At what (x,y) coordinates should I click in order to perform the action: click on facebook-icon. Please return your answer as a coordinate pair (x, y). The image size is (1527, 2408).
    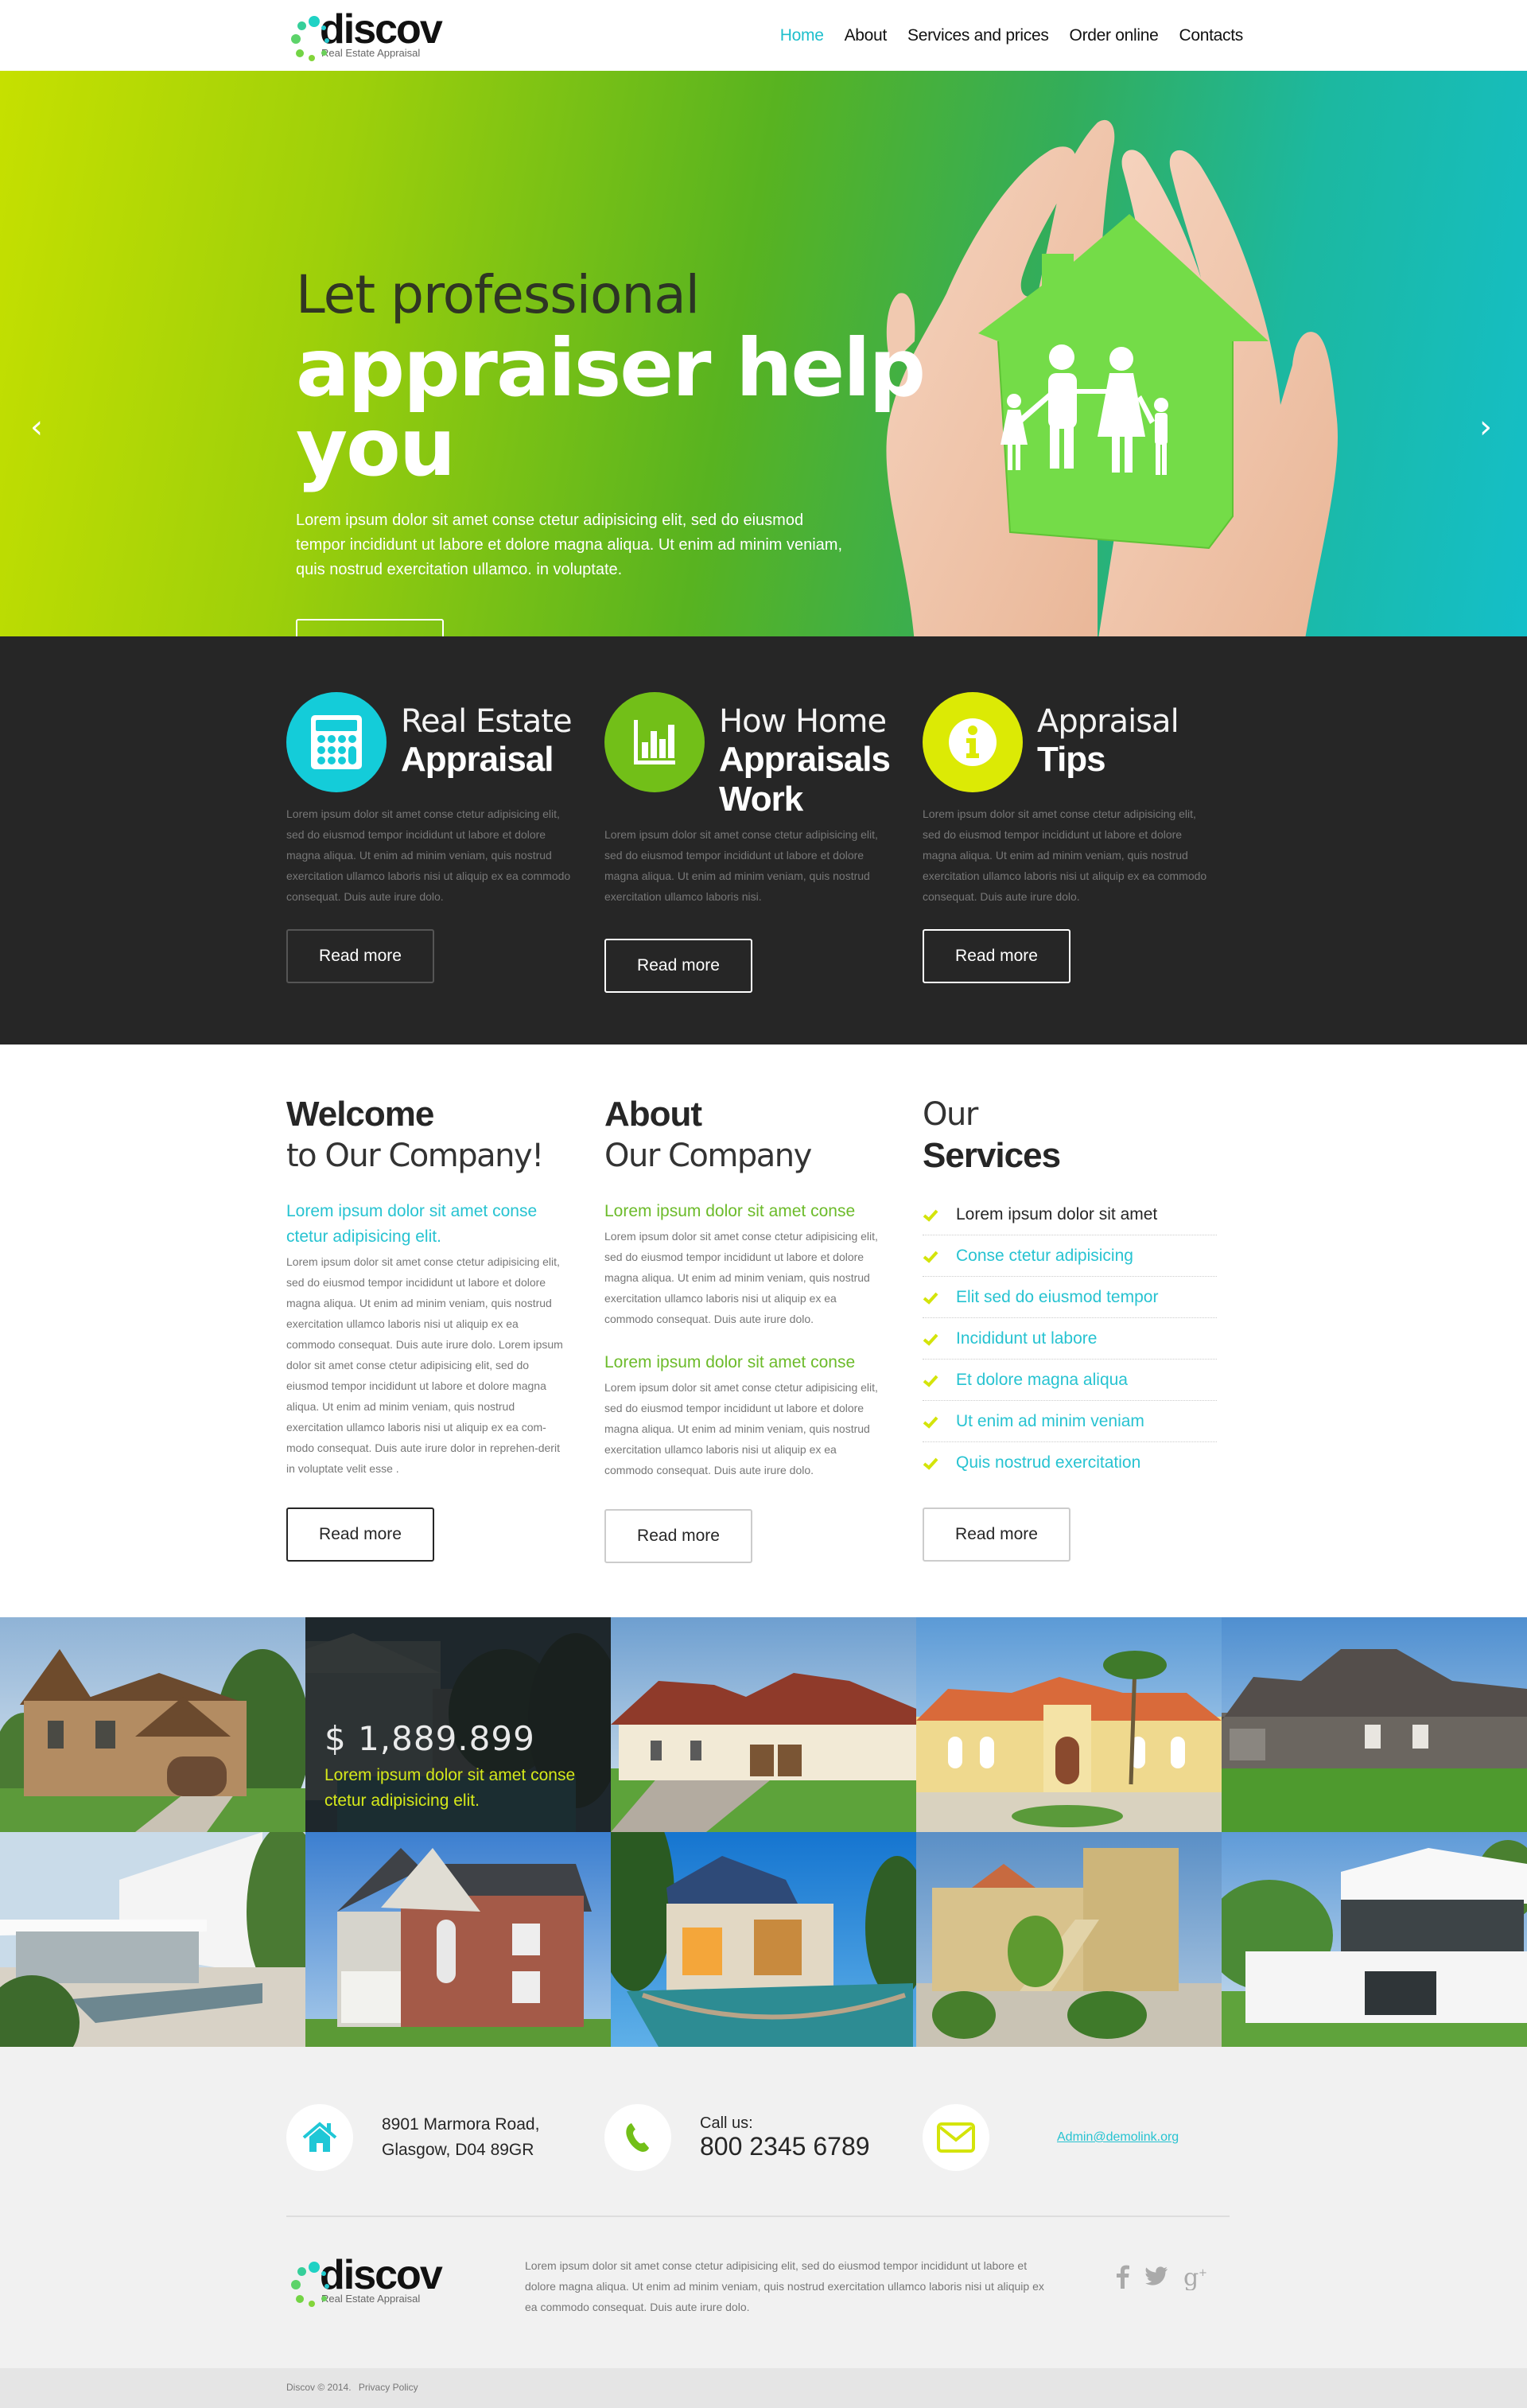
    Looking at the image, I should click on (1123, 2281).